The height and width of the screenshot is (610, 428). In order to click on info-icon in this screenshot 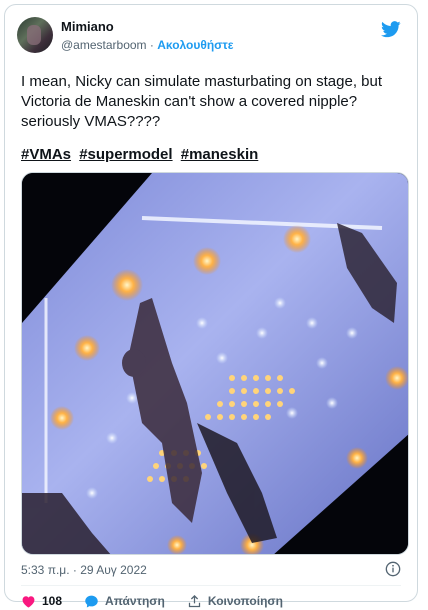, I will do `click(393, 569)`.